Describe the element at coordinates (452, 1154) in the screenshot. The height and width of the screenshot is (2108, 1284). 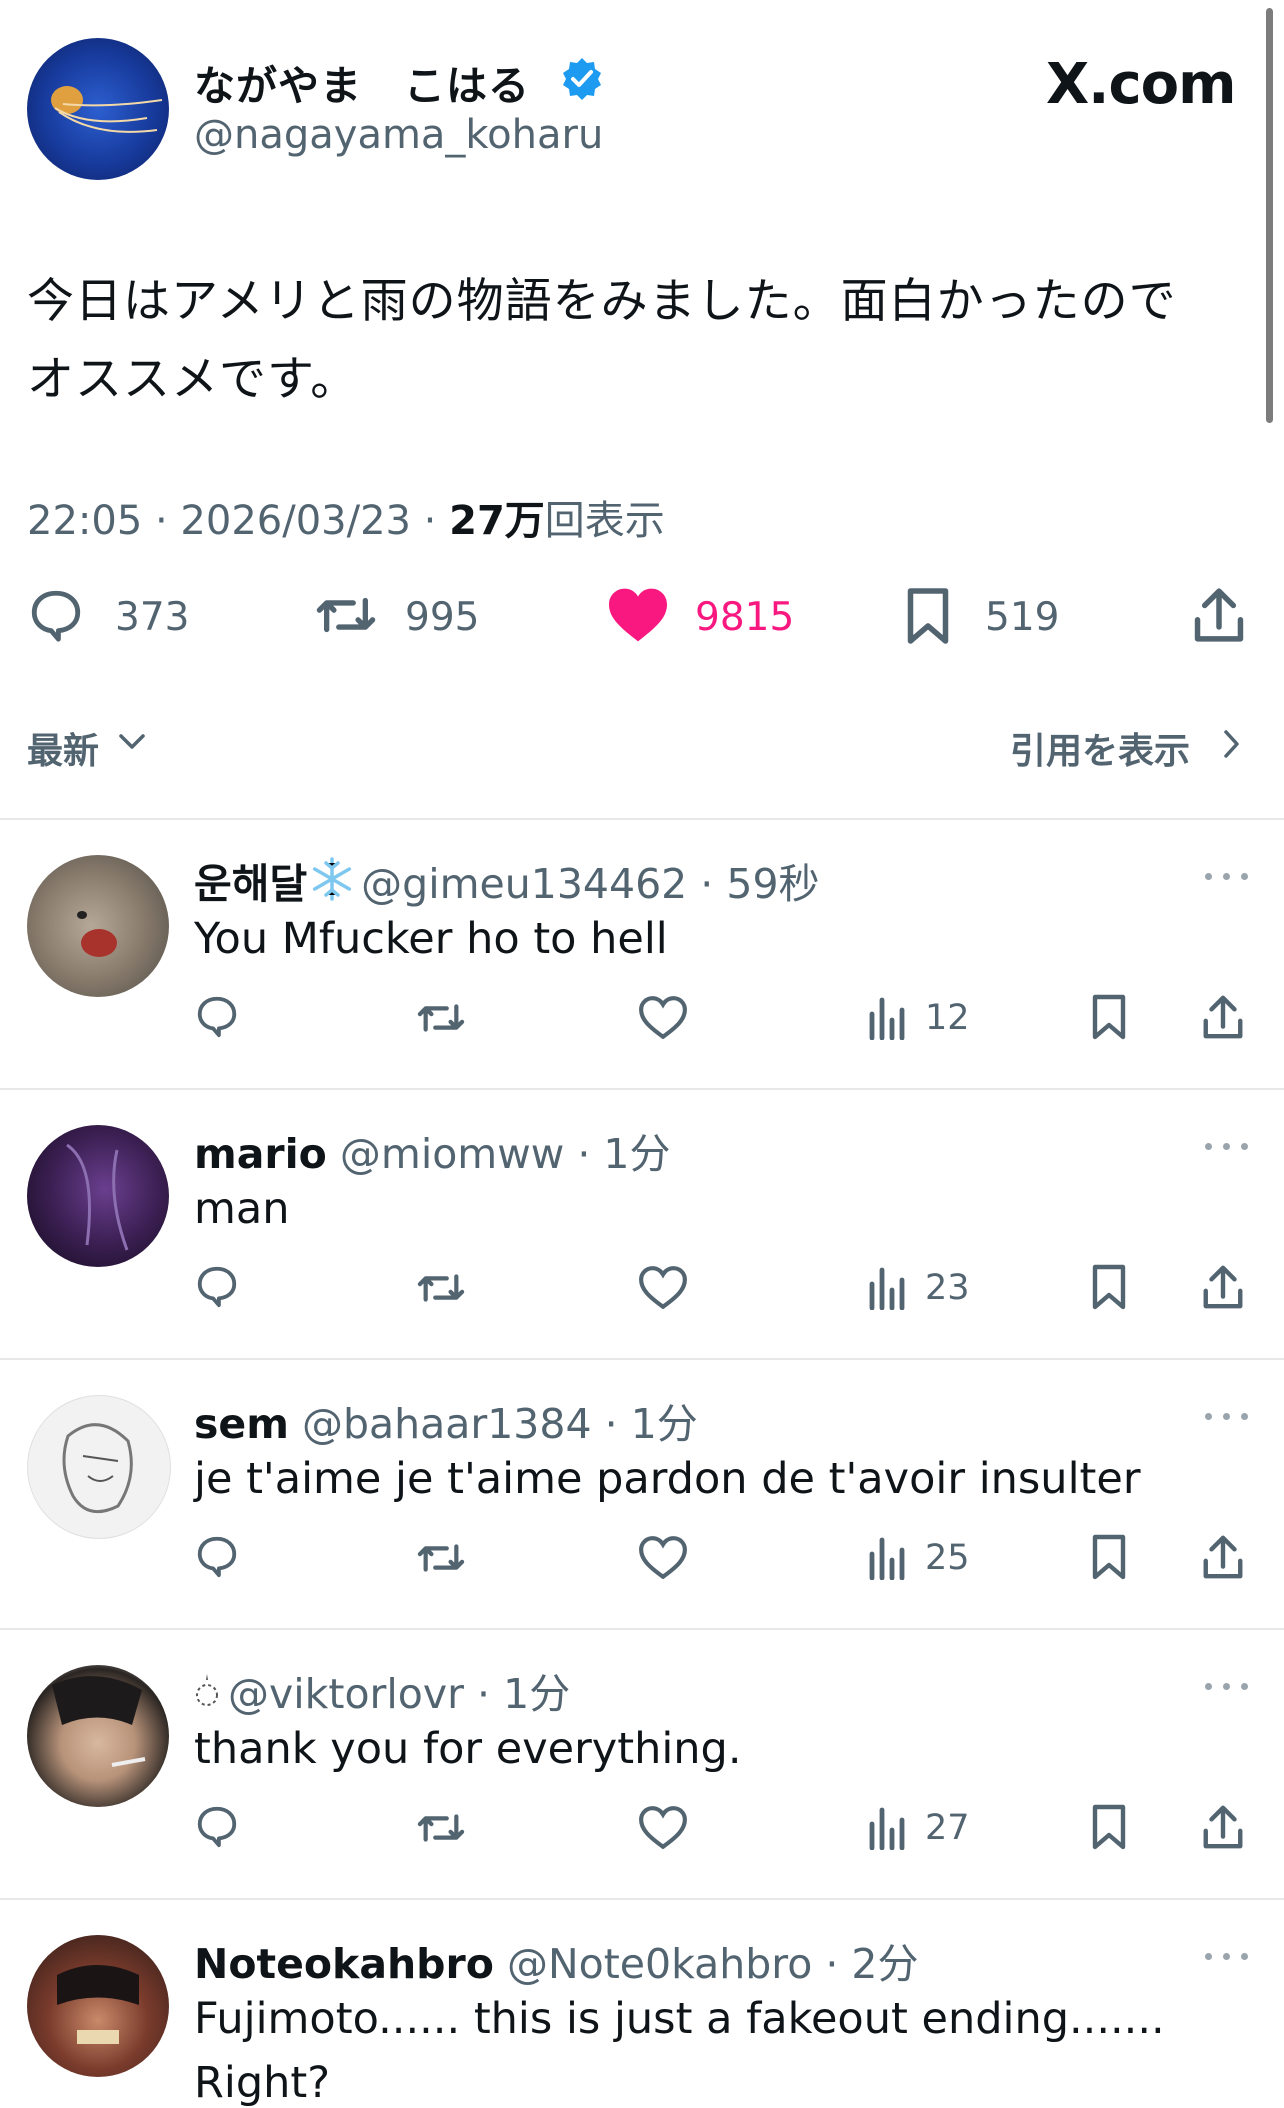
I see `reply-handle: @miomww` at that location.